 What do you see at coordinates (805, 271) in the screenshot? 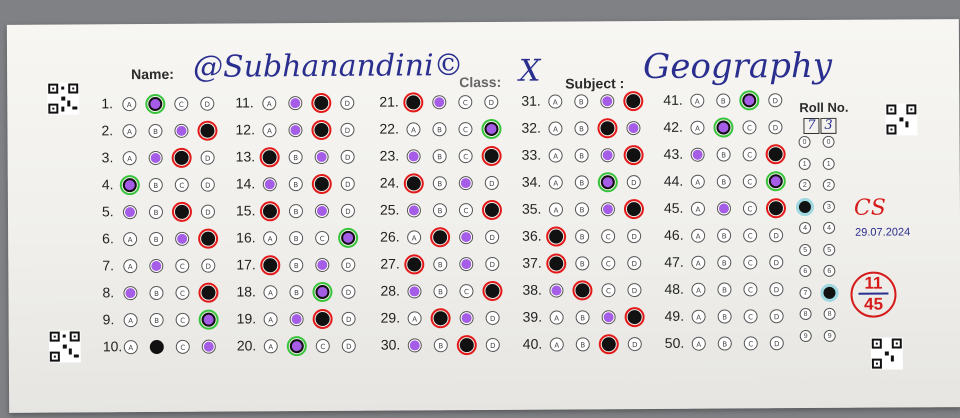
I see `roll-bubble-6: 6` at bounding box center [805, 271].